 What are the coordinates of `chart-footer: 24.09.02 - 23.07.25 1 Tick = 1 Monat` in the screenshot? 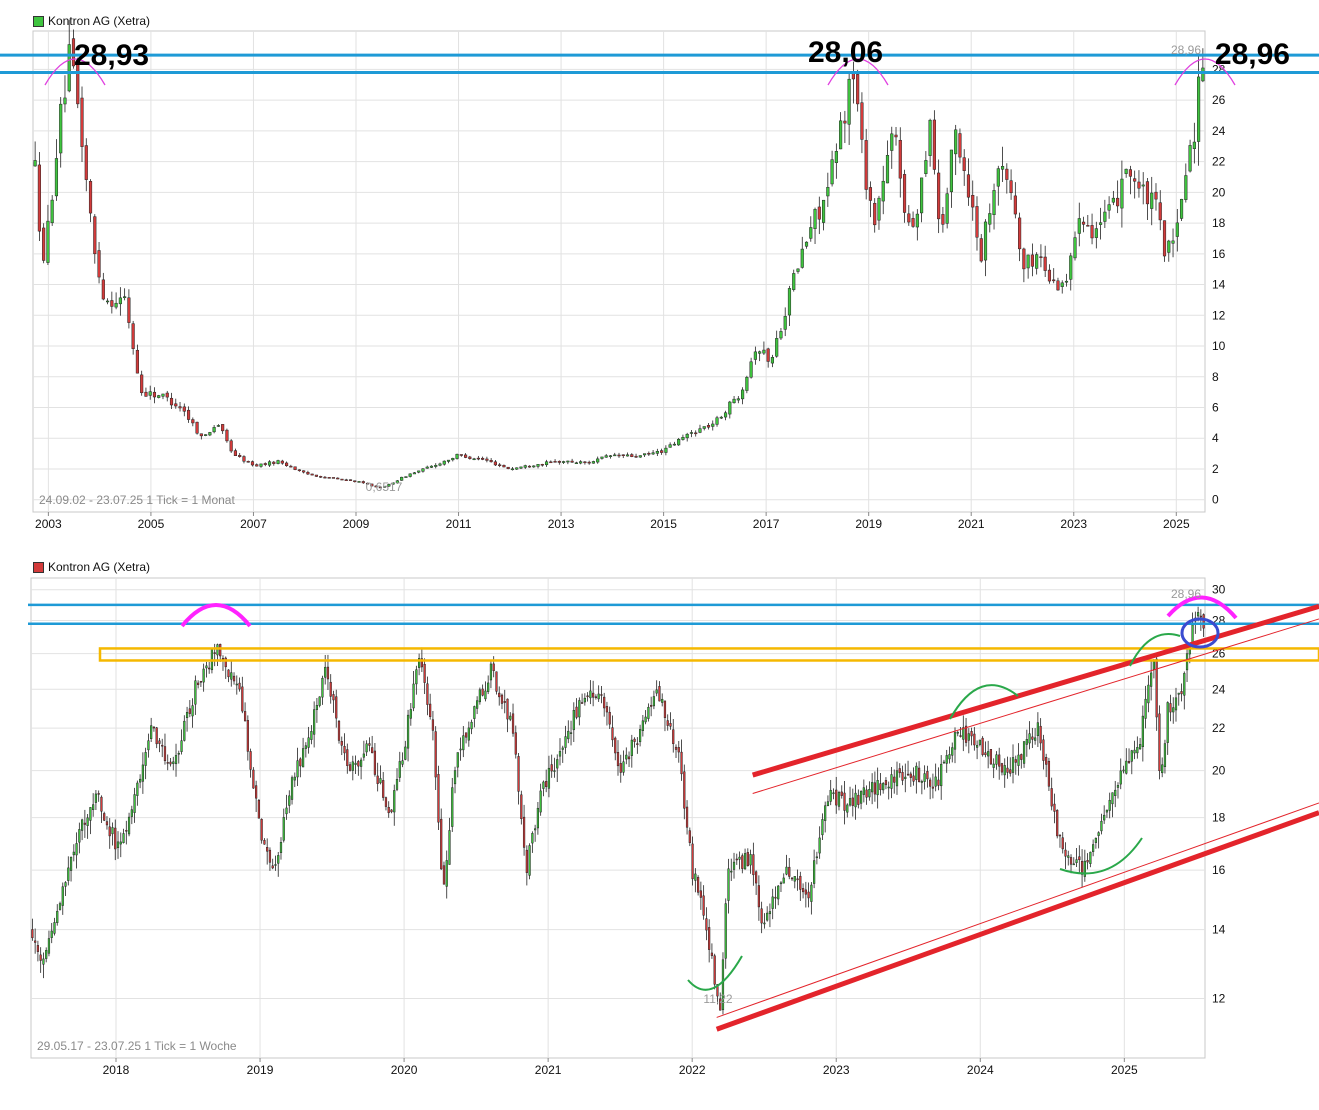 It's located at (137, 500).